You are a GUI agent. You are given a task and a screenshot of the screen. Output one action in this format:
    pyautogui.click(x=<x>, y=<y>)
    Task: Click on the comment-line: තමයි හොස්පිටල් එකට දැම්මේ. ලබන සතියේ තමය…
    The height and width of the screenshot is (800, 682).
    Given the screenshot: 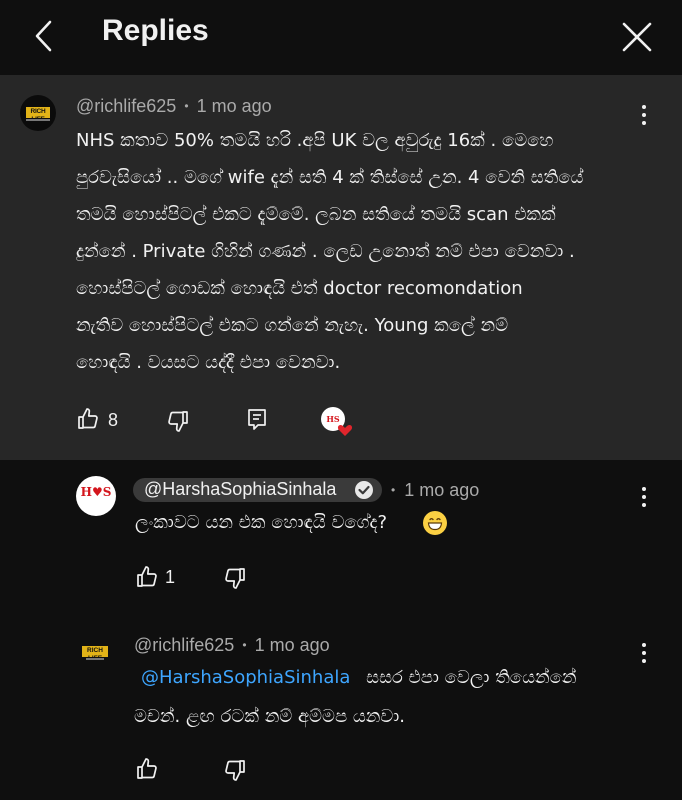 What is the action you would take?
    pyautogui.click(x=316, y=214)
    